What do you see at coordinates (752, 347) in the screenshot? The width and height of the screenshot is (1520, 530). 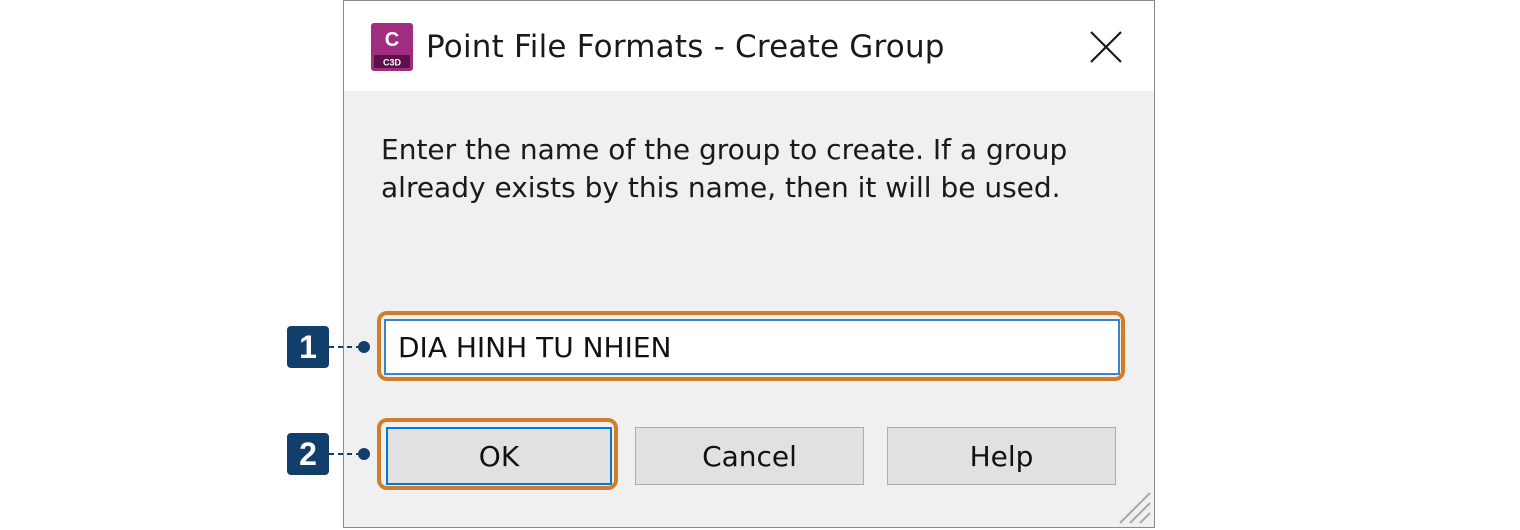 I see `group-name-input` at bounding box center [752, 347].